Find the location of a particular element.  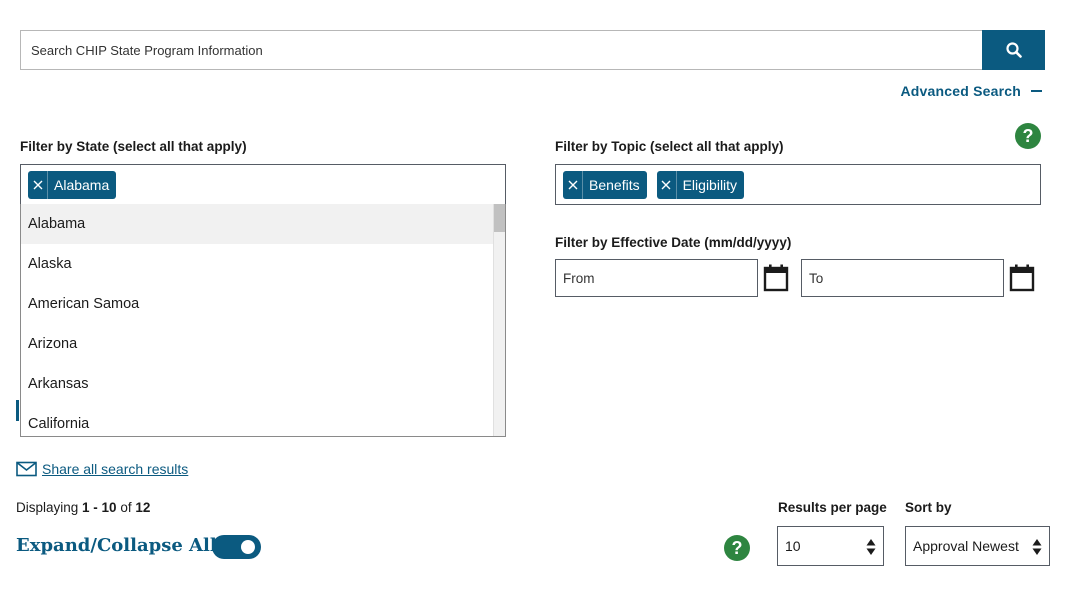

topic-multiselect: Benefits Eligibility is located at coordinates (798, 184).